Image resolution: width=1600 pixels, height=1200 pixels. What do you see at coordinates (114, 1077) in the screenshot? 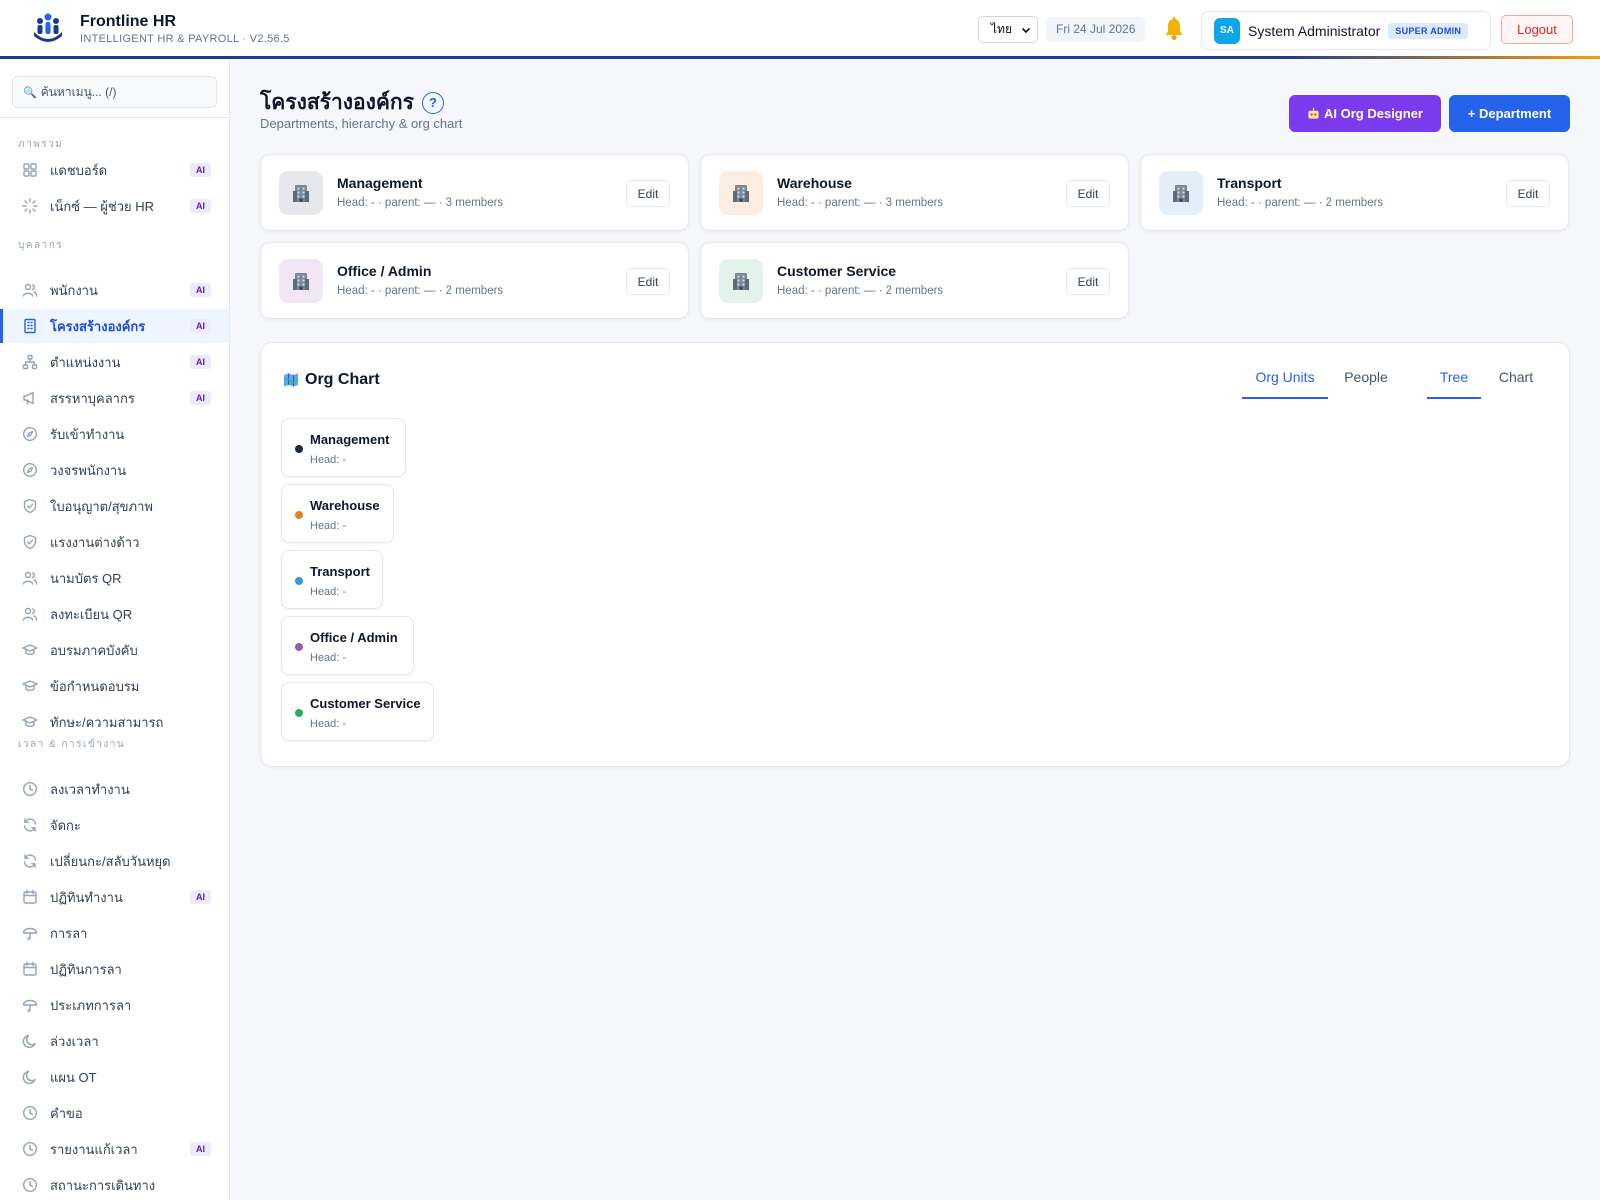
I see `sidebar-item: แผน OT` at bounding box center [114, 1077].